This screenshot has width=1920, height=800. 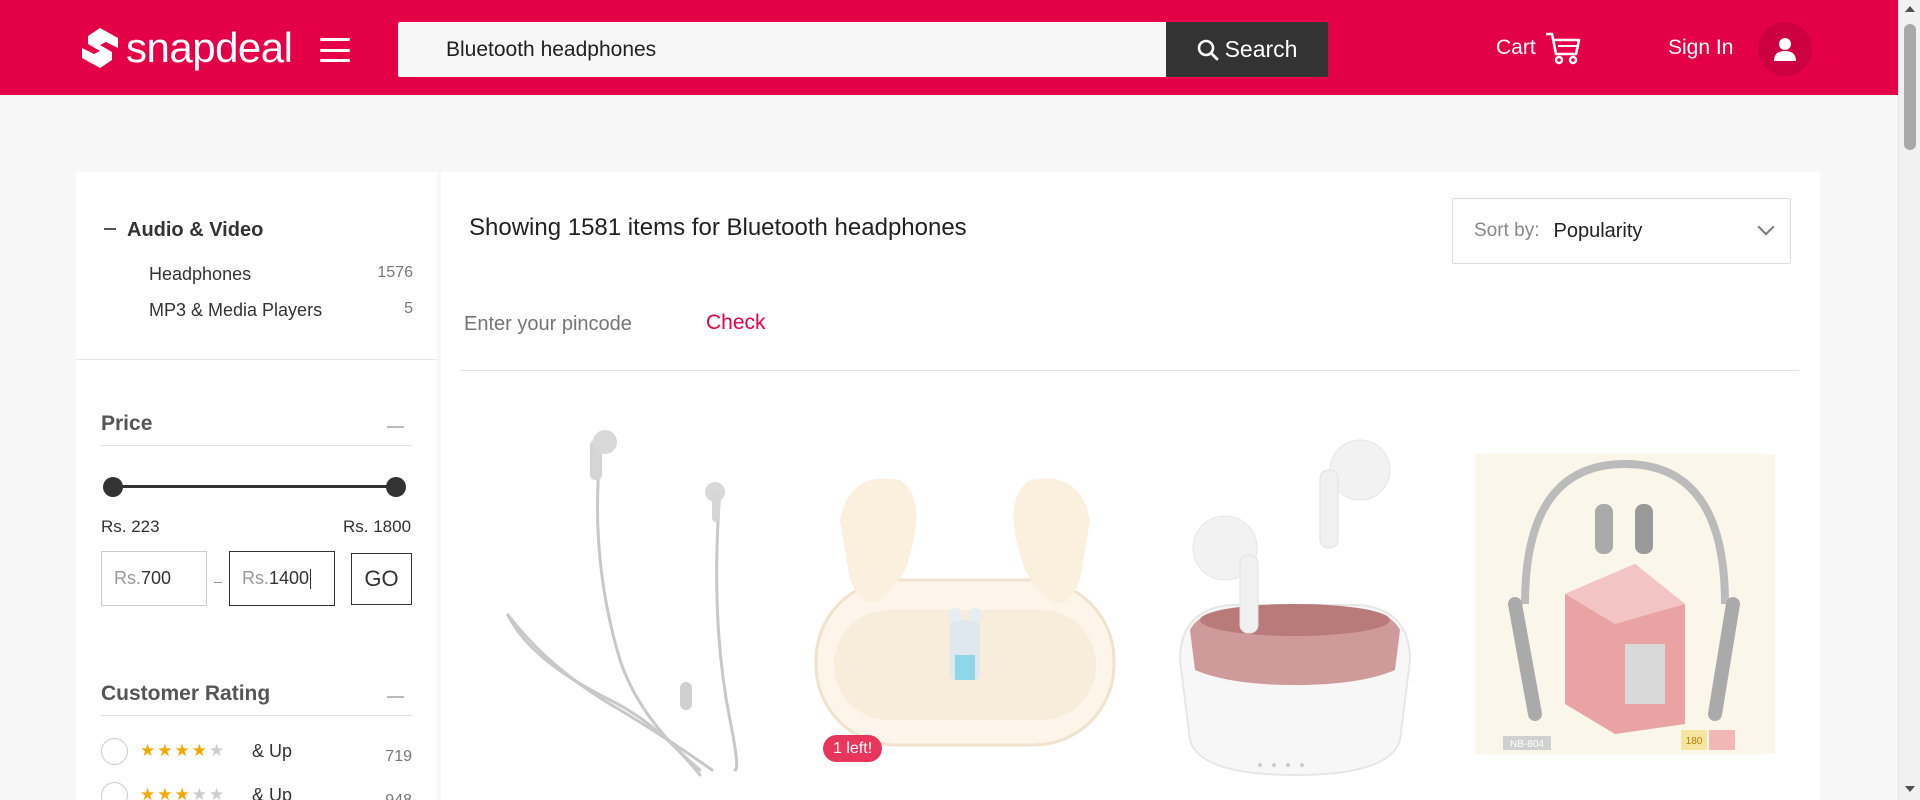 What do you see at coordinates (1539, 48) in the screenshot?
I see `cart-button: Cart` at bounding box center [1539, 48].